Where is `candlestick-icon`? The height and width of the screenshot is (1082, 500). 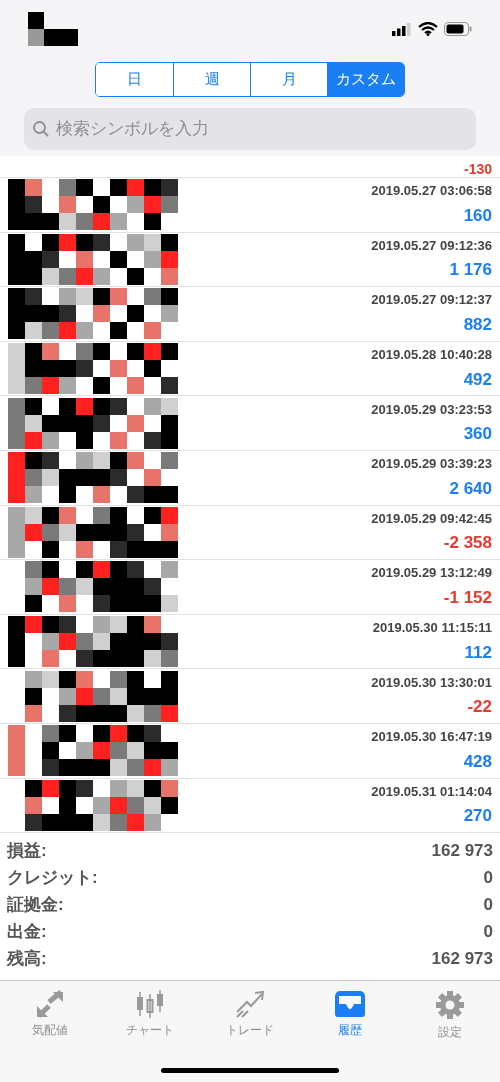
candlestick-icon is located at coordinates (150, 1004).